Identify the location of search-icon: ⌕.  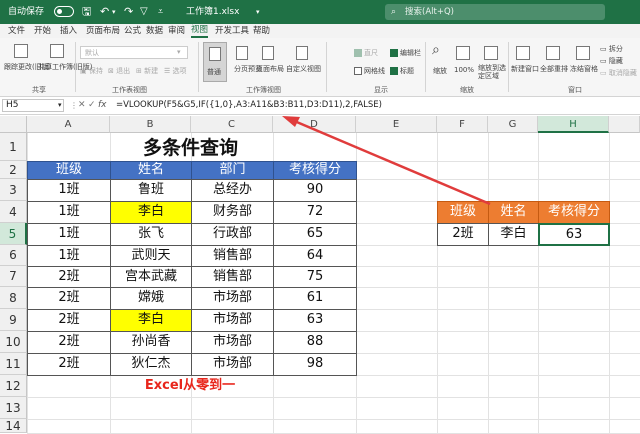
(394, 12).